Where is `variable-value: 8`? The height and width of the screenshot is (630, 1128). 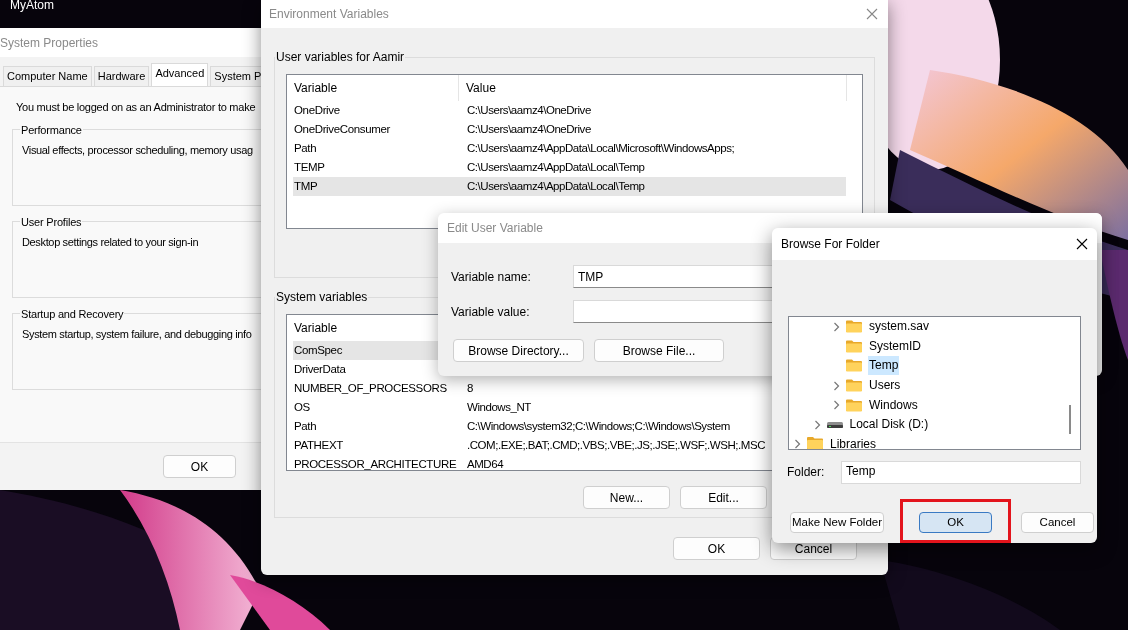 variable-value: 8 is located at coordinates (470, 388).